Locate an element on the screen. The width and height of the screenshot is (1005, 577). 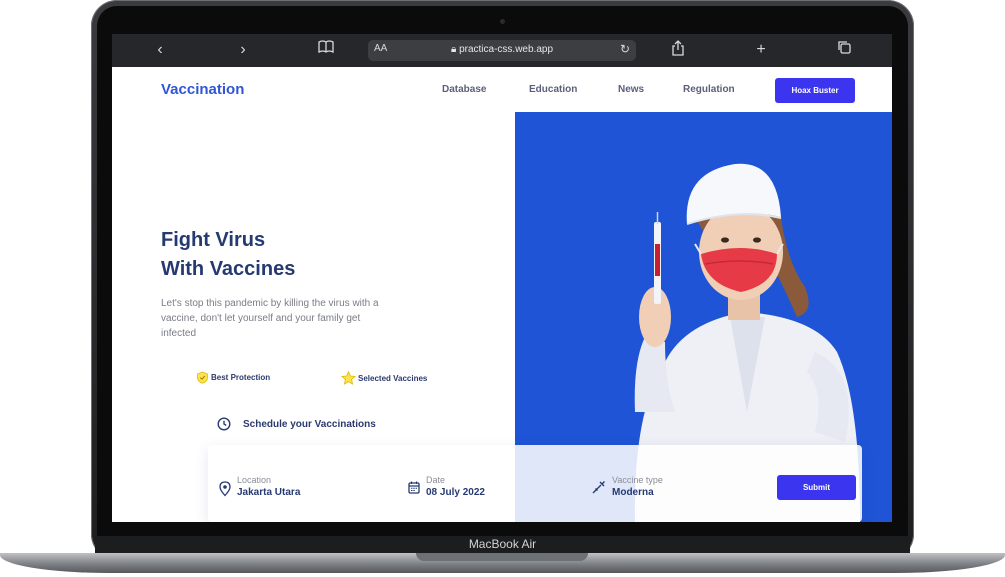
location-label: Location is located at coordinates (254, 480).